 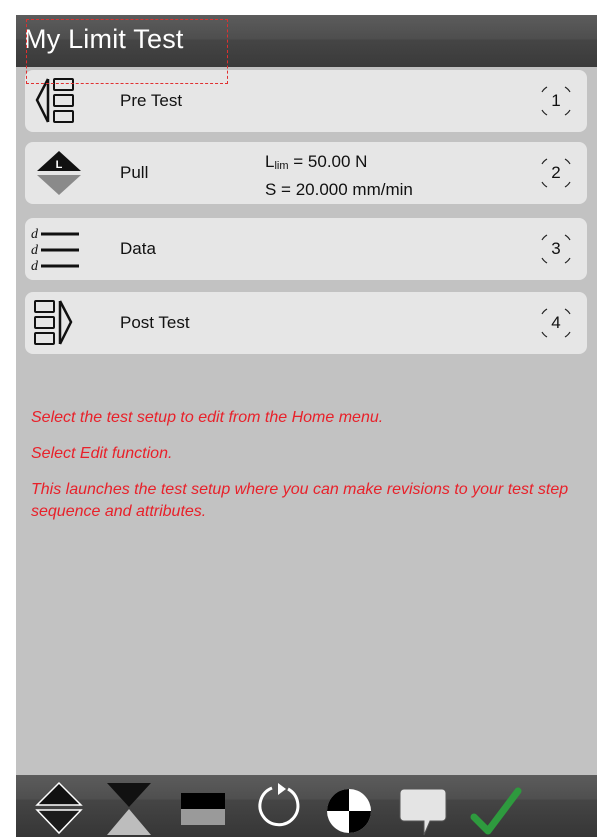 I want to click on data-icon: d d d, so click(x=55, y=250).